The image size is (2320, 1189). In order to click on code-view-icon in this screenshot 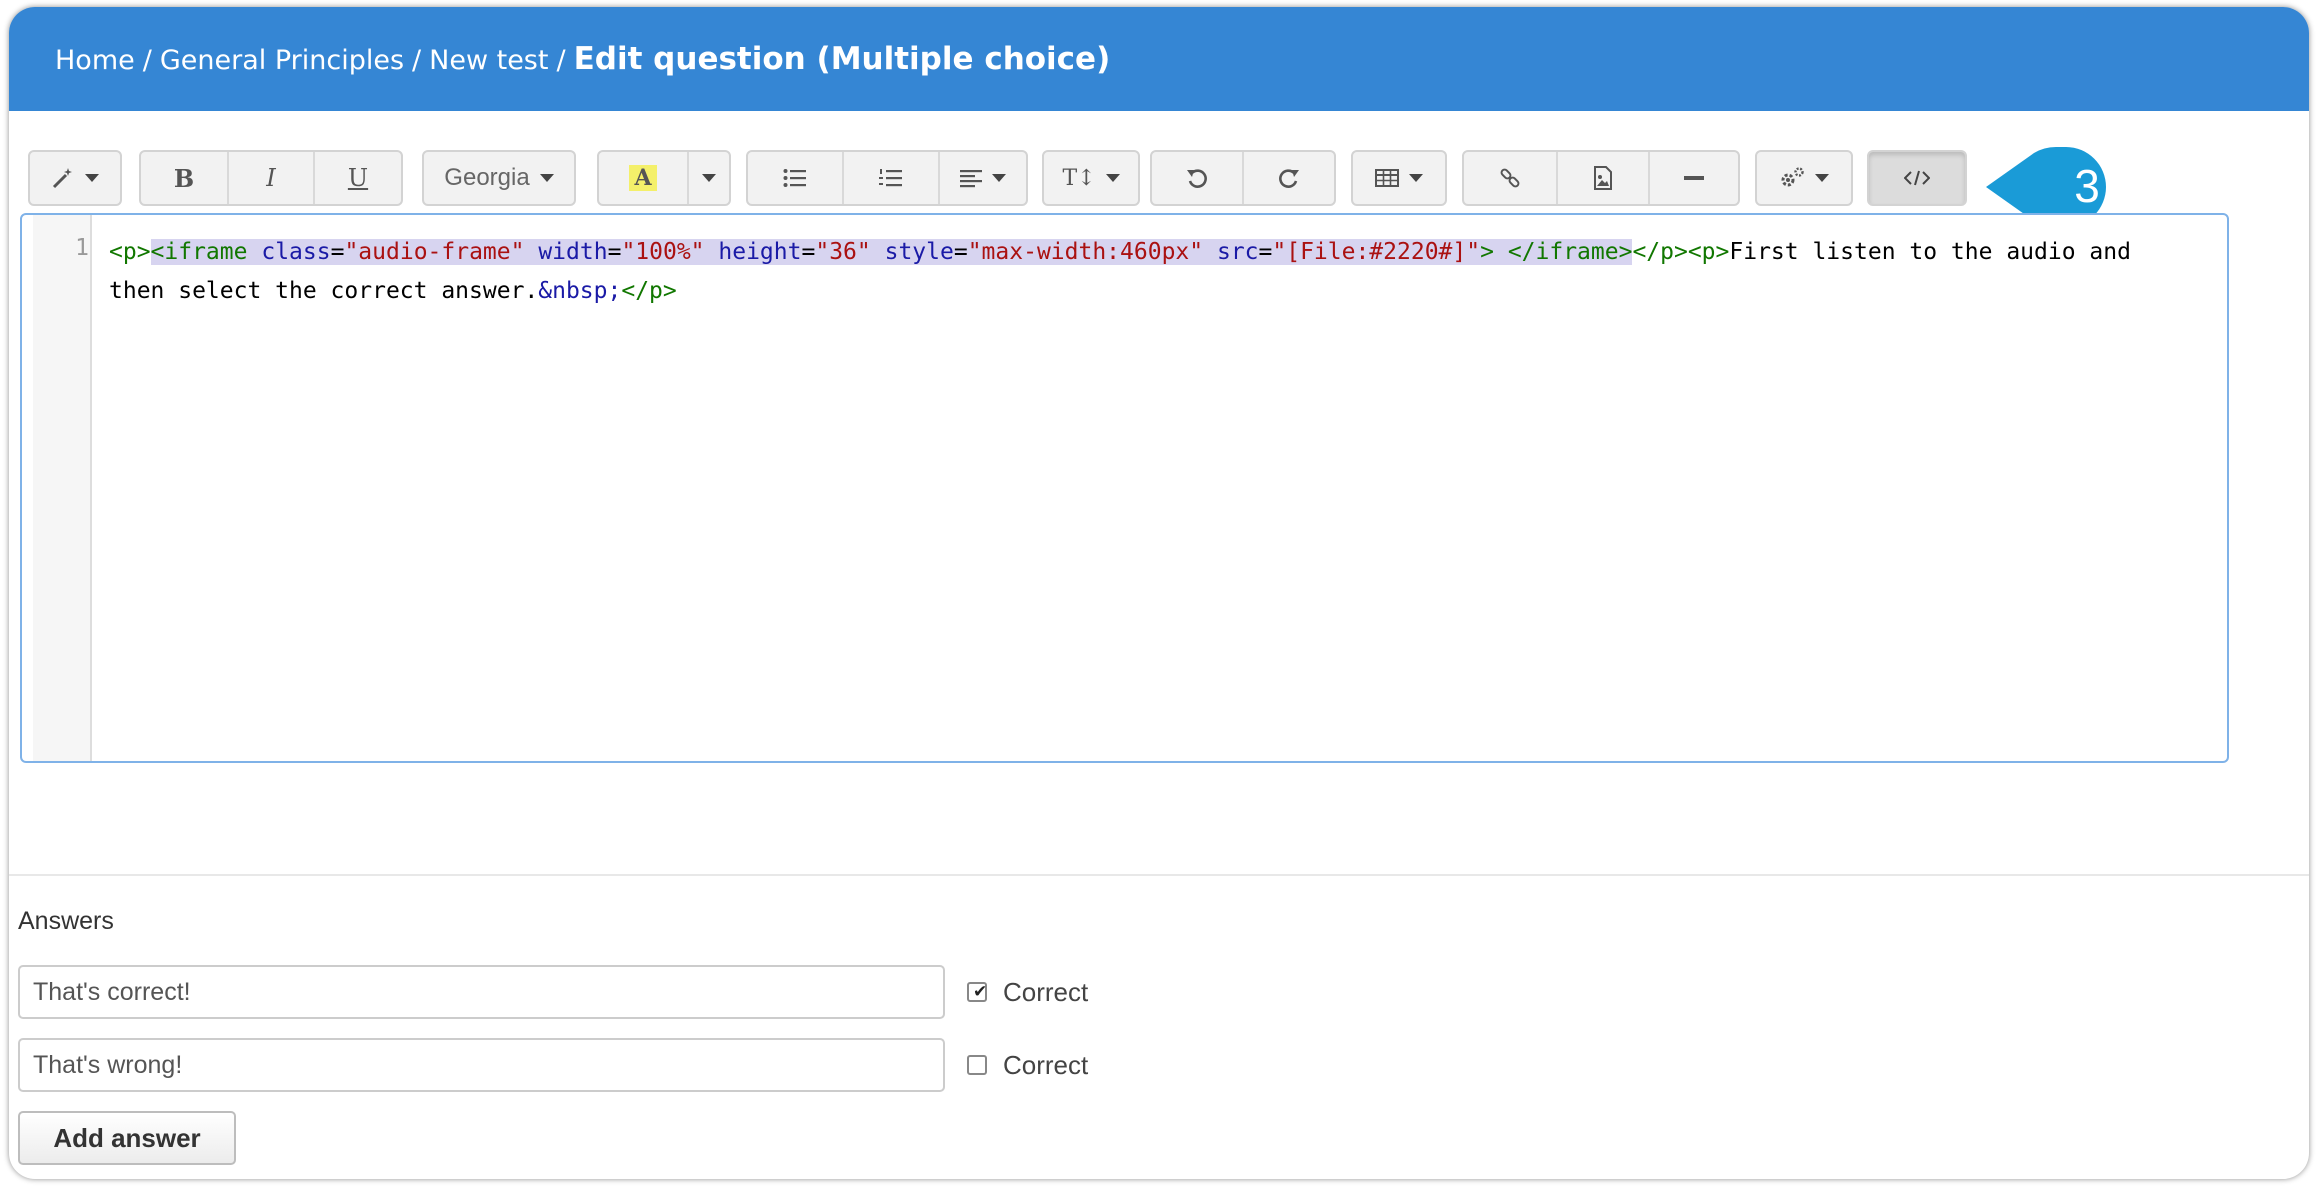, I will do `click(1917, 178)`.